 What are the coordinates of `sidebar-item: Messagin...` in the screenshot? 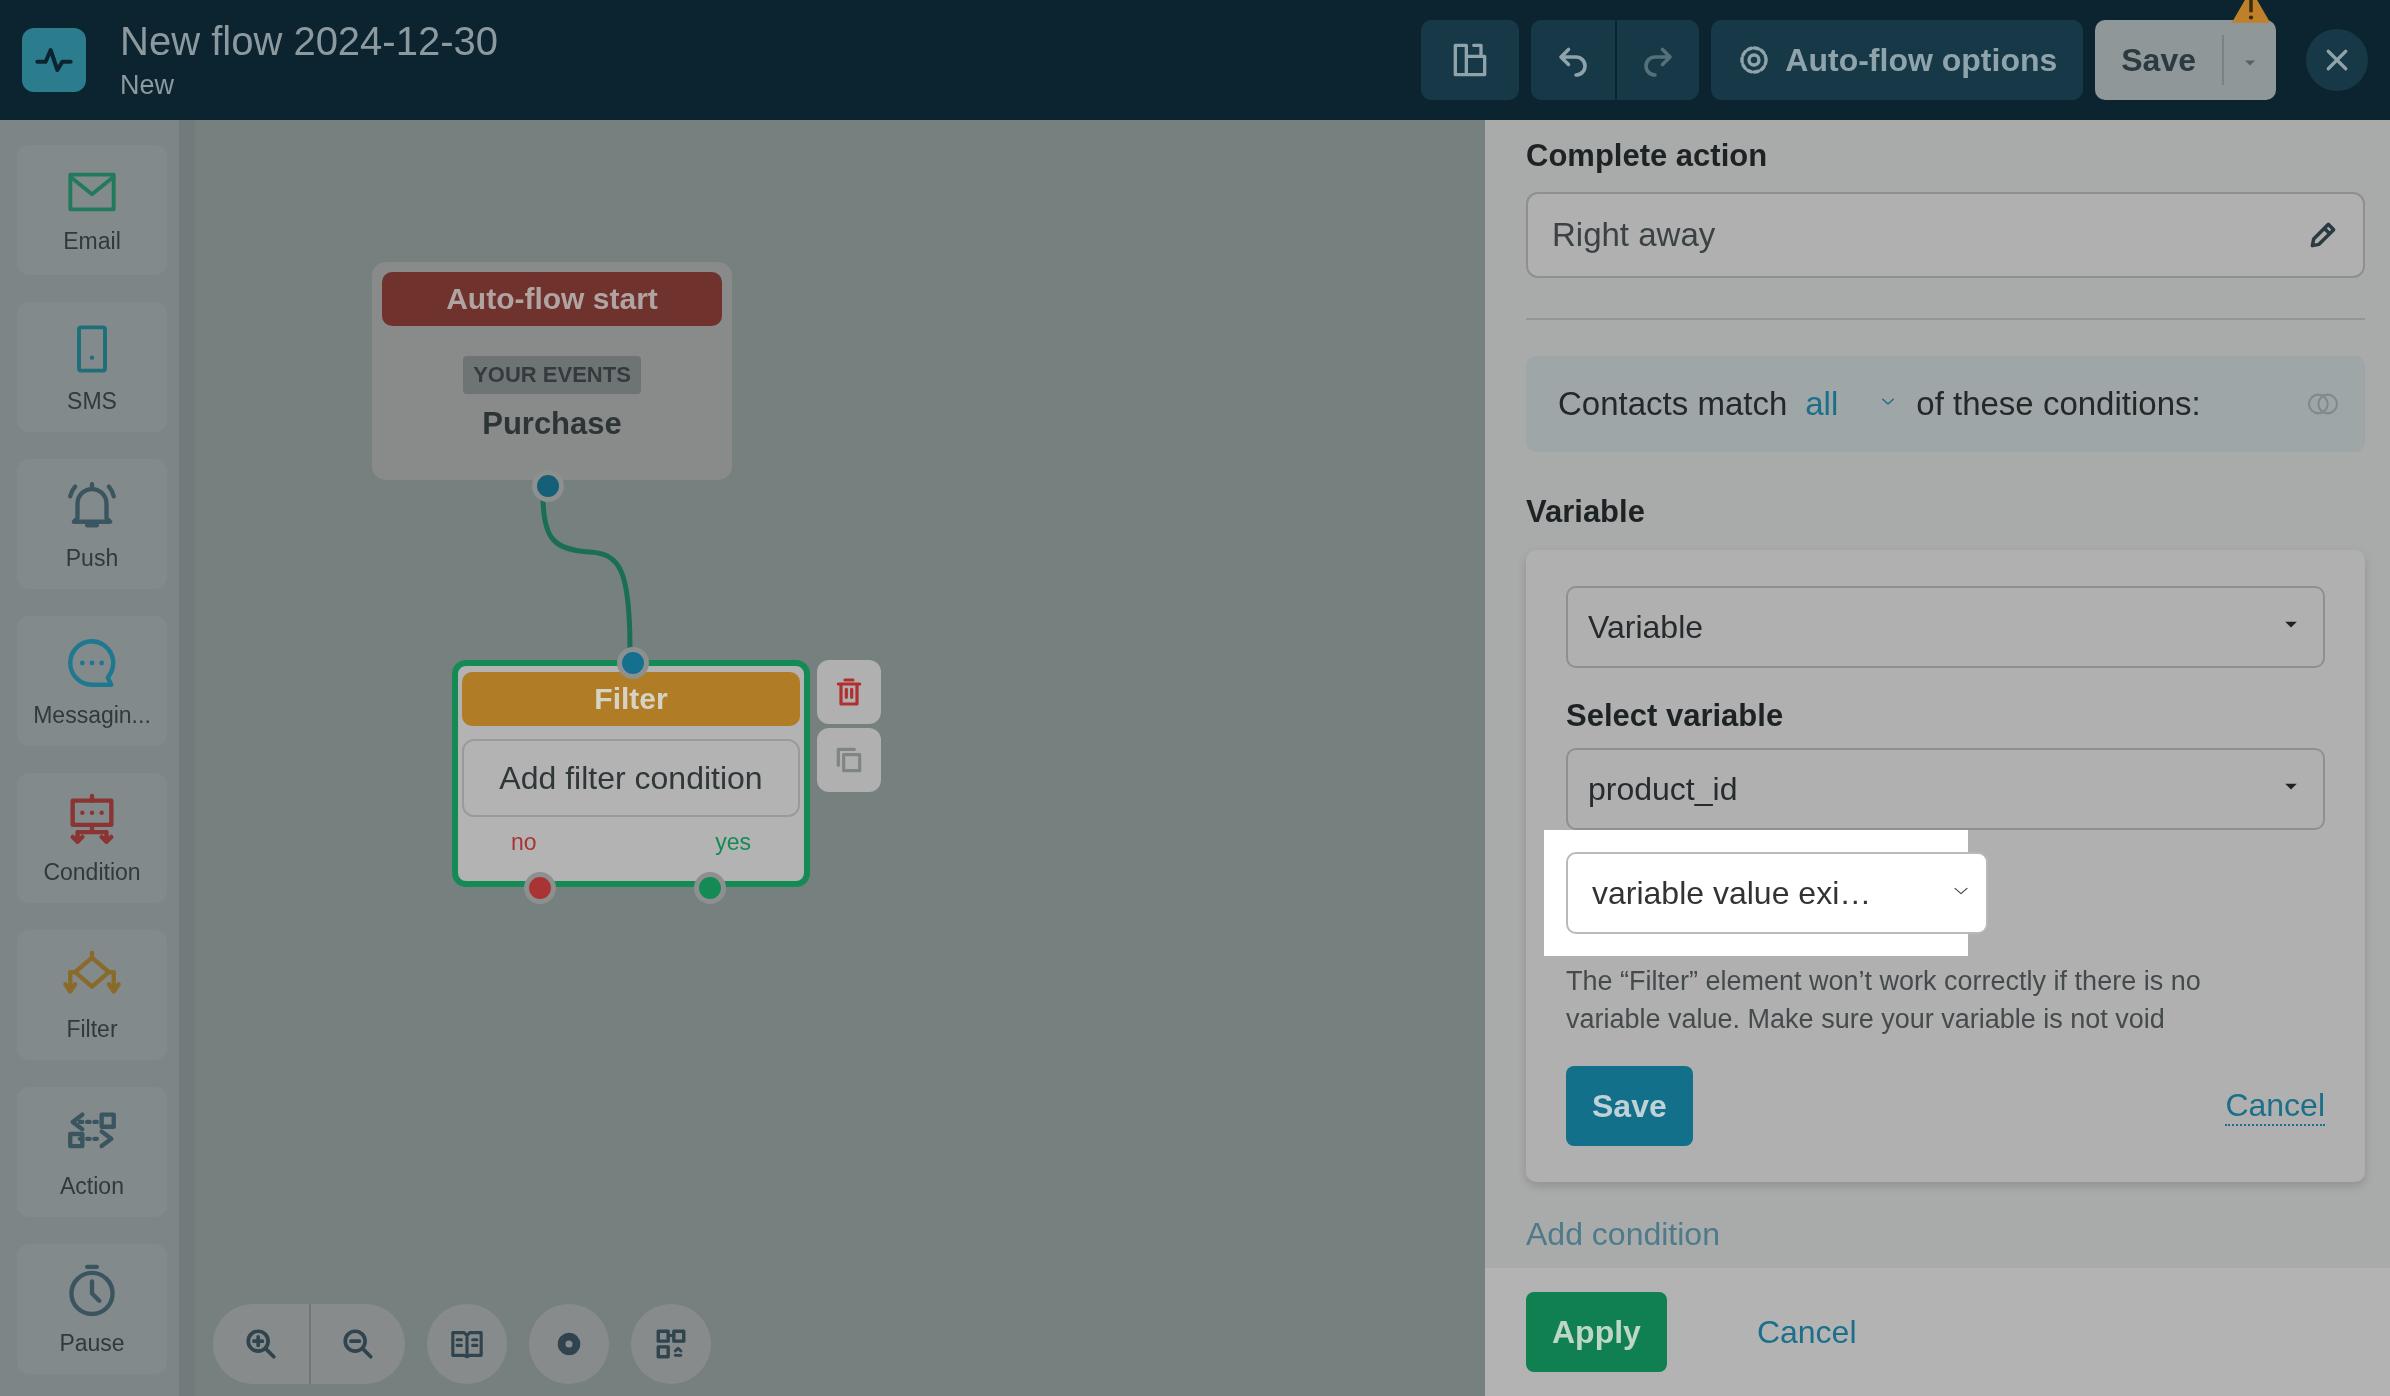 It's located at (92, 681).